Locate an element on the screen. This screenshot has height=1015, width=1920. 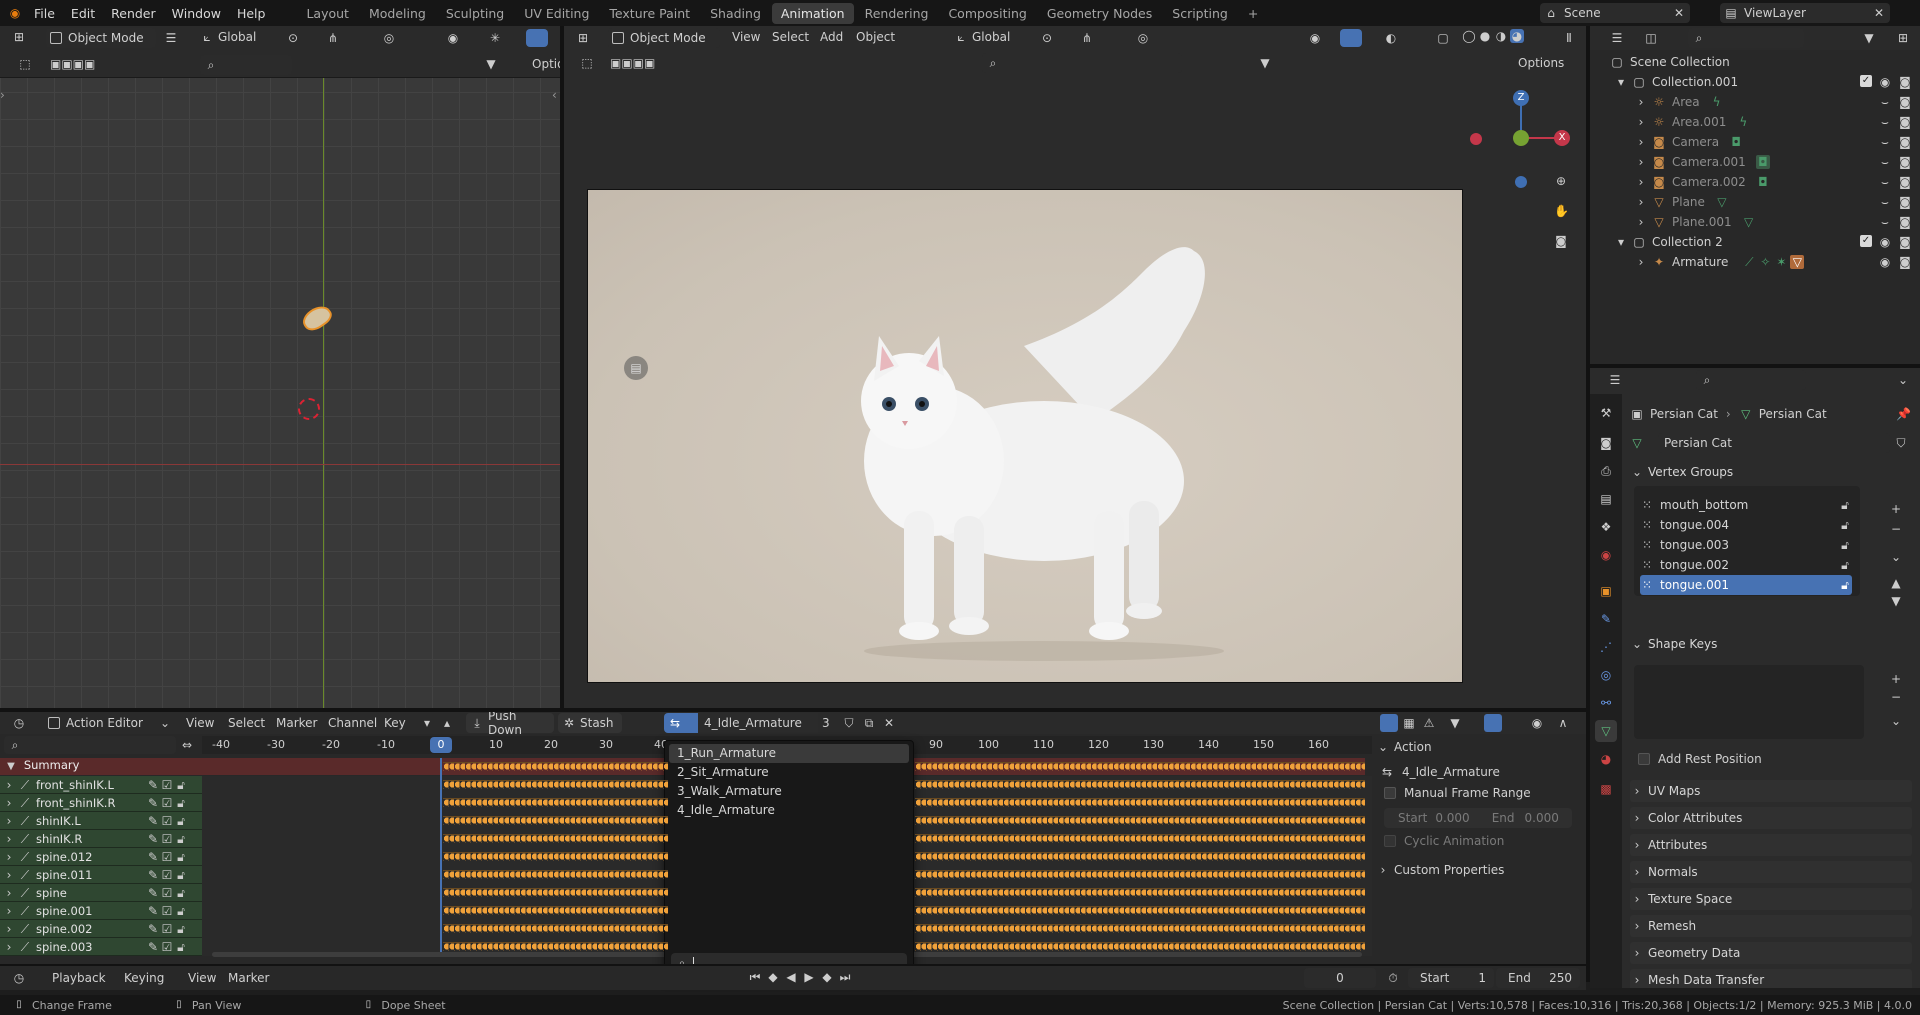
proportional-icon: ◎ is located at coordinates (1143, 38).